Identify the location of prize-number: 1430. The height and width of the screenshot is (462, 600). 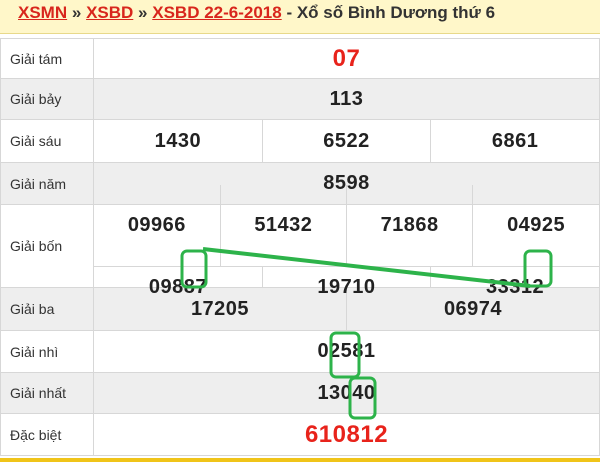
(178, 141).